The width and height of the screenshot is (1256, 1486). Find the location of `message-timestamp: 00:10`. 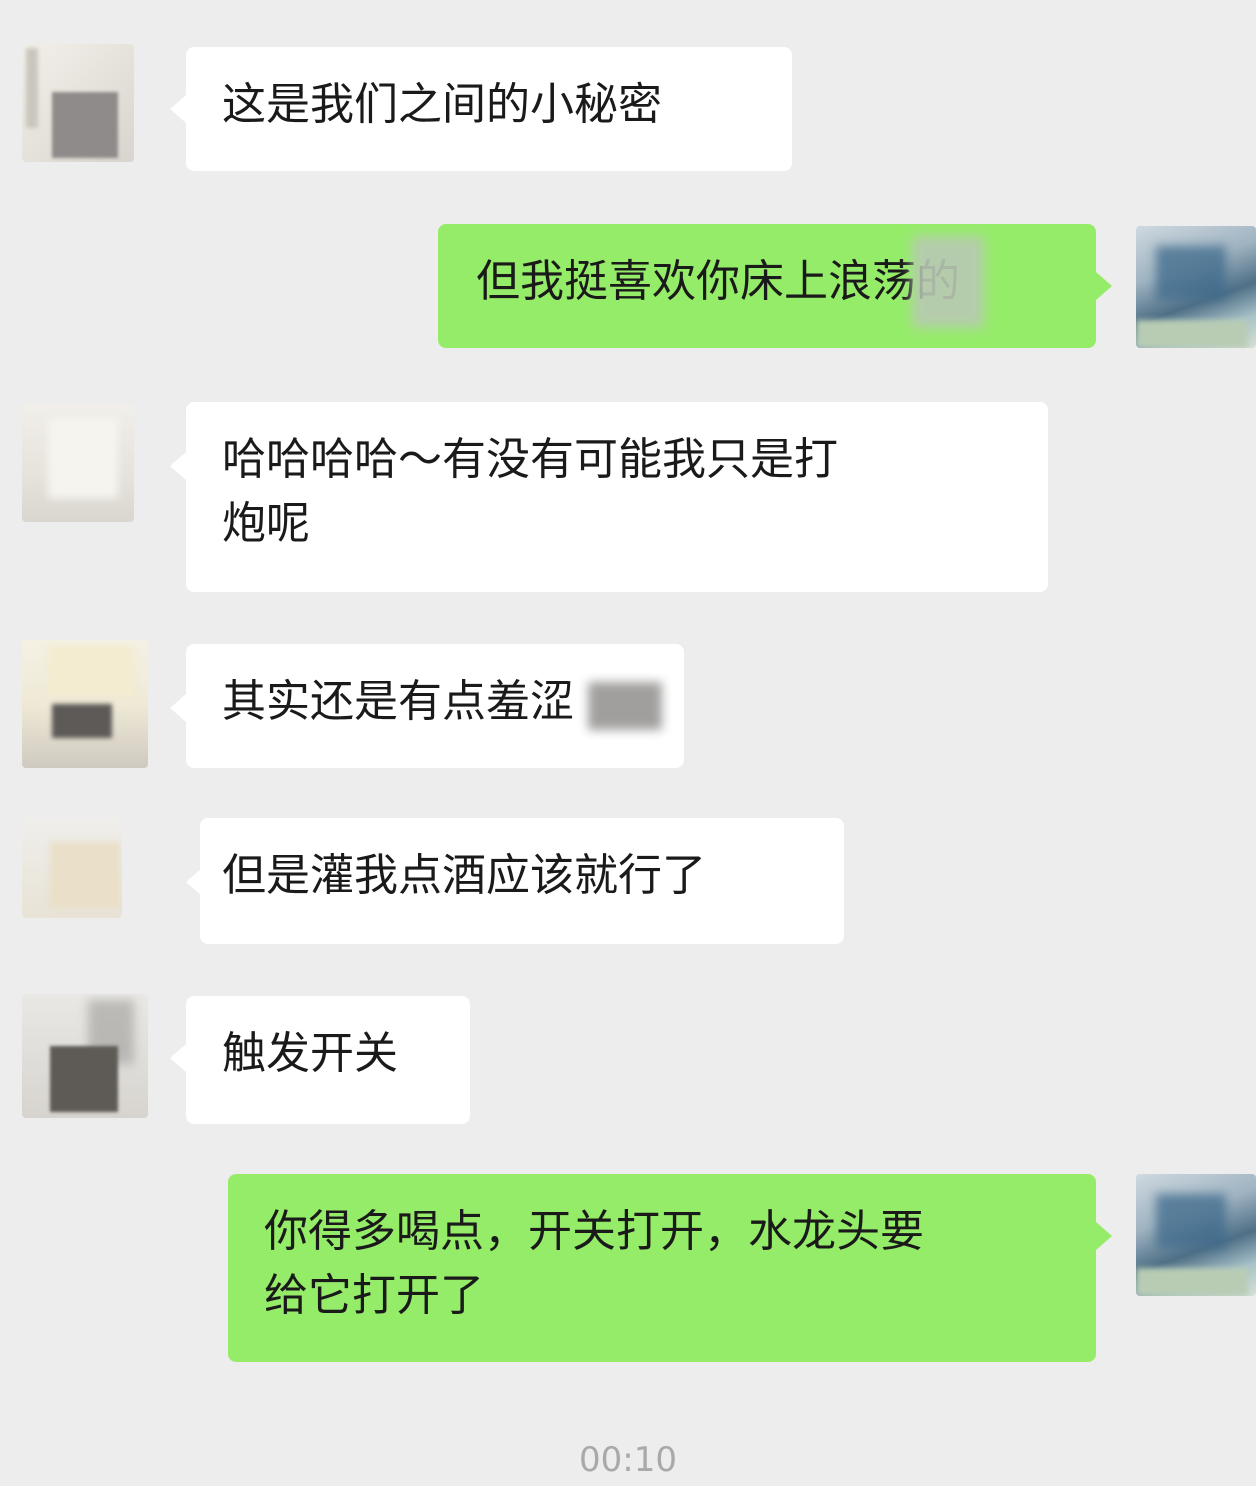

message-timestamp: 00:10 is located at coordinates (628, 1460).